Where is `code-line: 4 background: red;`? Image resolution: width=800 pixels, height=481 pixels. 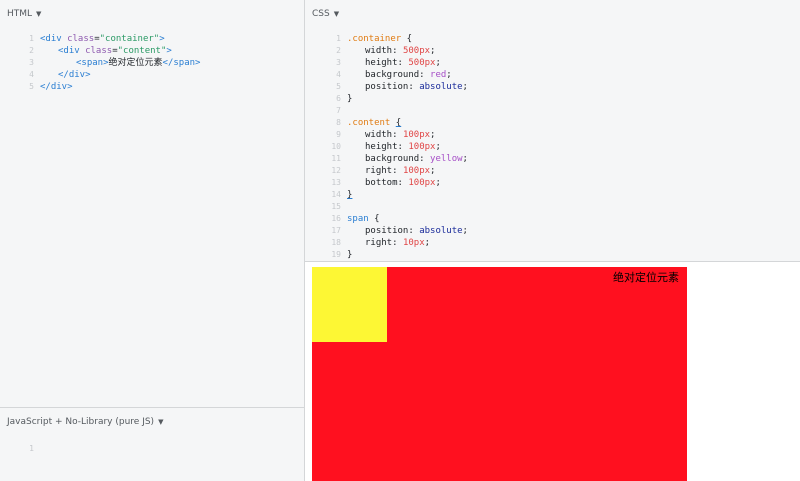 code-line: 4 background: red; is located at coordinates (397, 75).